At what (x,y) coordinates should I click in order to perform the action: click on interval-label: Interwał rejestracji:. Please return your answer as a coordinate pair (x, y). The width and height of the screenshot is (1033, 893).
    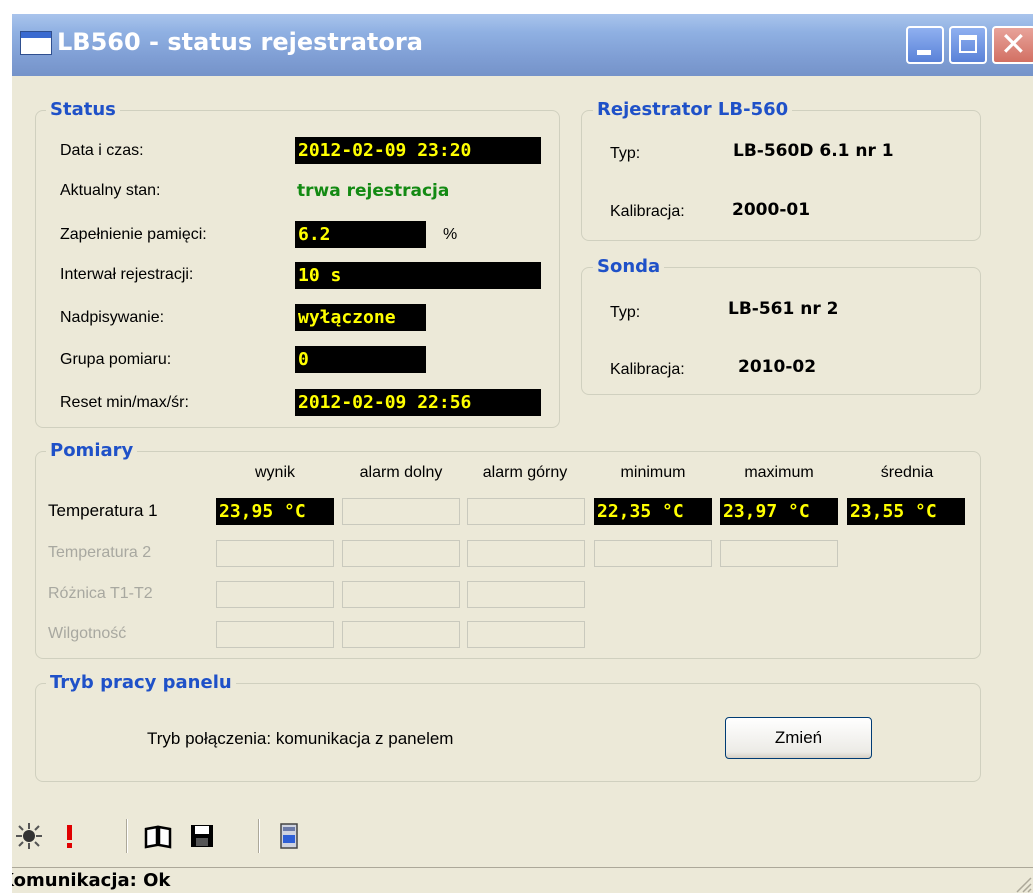
    Looking at the image, I should click on (127, 274).